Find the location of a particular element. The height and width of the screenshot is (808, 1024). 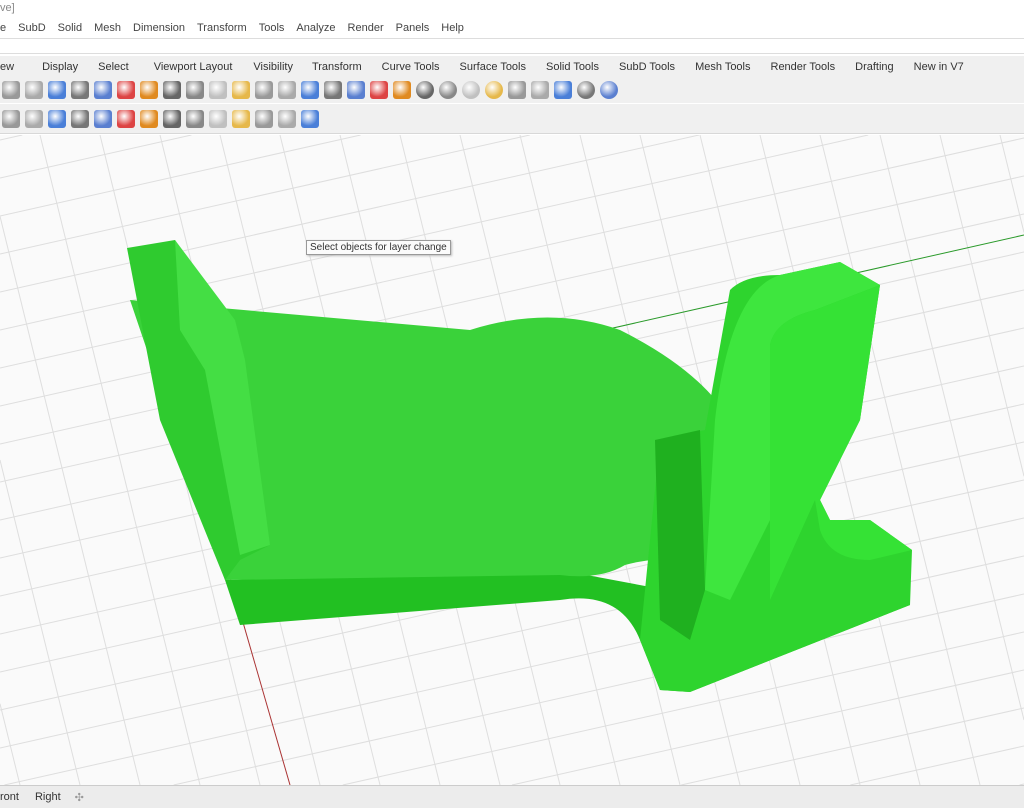

layer-icon is located at coordinates (402, 90).